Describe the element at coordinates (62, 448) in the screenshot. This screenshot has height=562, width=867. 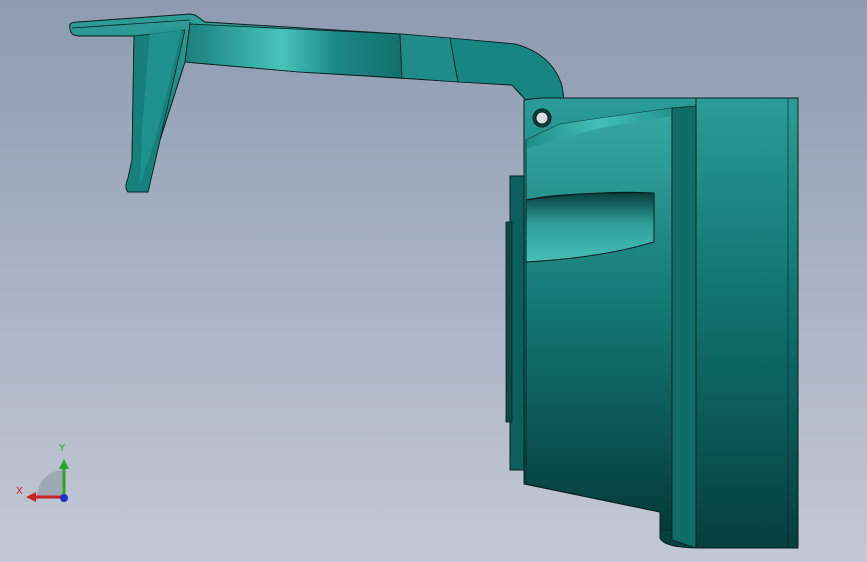
I see `y-axis-label: Y` at that location.